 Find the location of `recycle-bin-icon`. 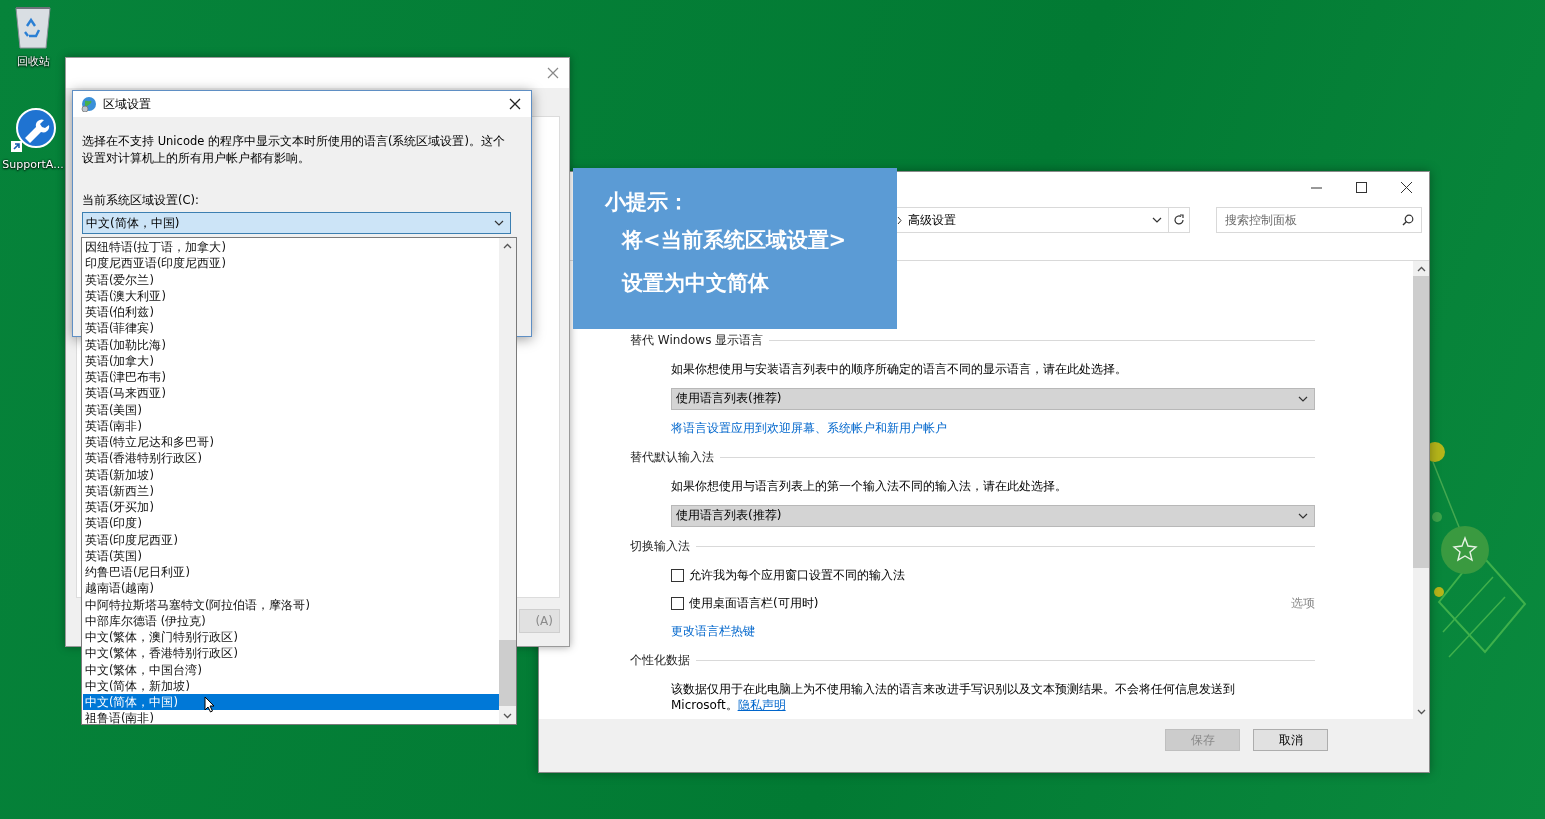

recycle-bin-icon is located at coordinates (33, 27).